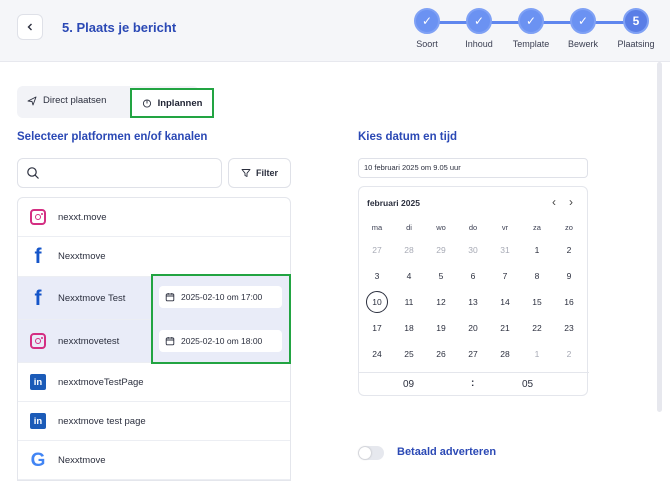 This screenshot has width=670, height=481. Describe the element at coordinates (92, 298) in the screenshot. I see `channel-name: Nexxtmove Test` at that location.